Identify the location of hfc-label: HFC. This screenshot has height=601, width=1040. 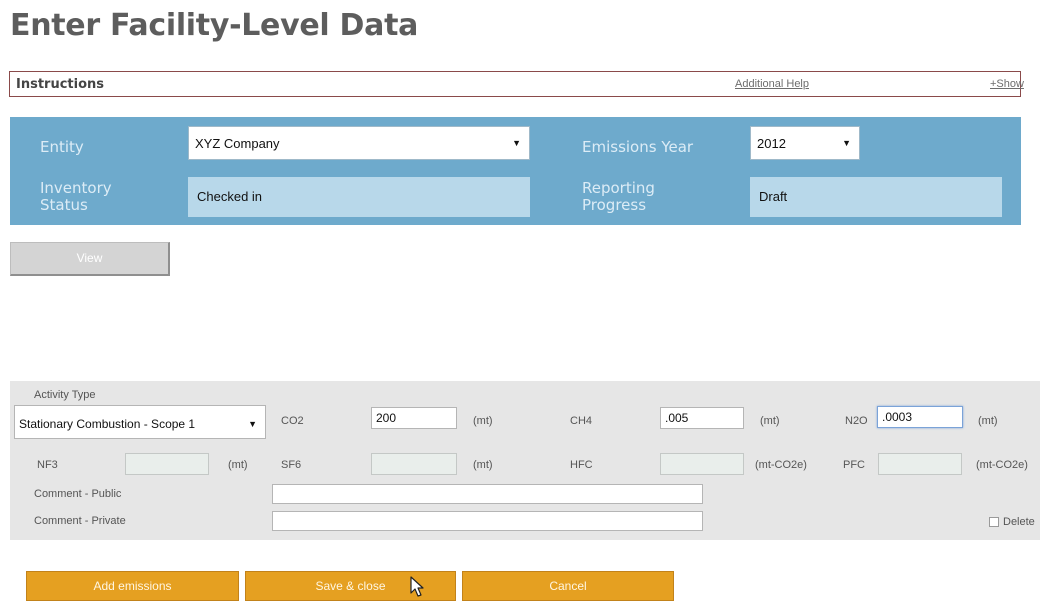
(581, 465).